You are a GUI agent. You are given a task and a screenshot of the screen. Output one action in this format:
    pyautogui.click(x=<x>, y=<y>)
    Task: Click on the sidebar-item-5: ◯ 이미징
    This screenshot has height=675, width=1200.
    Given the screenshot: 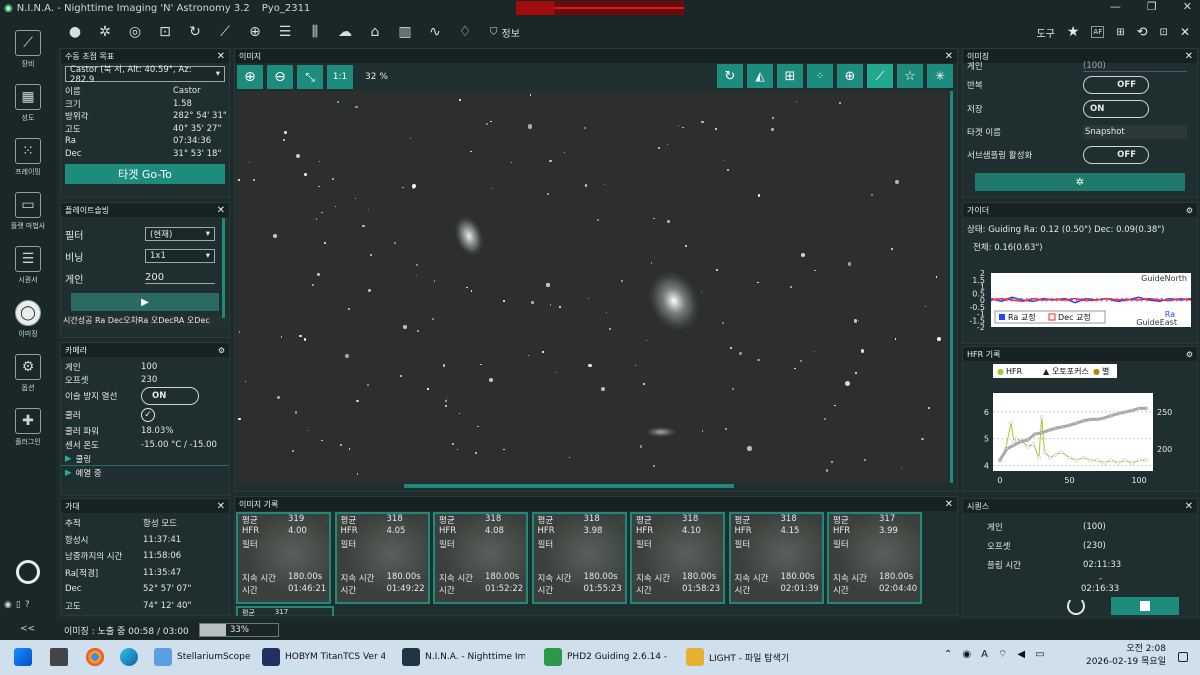 What is the action you would take?
    pyautogui.click(x=28, y=319)
    